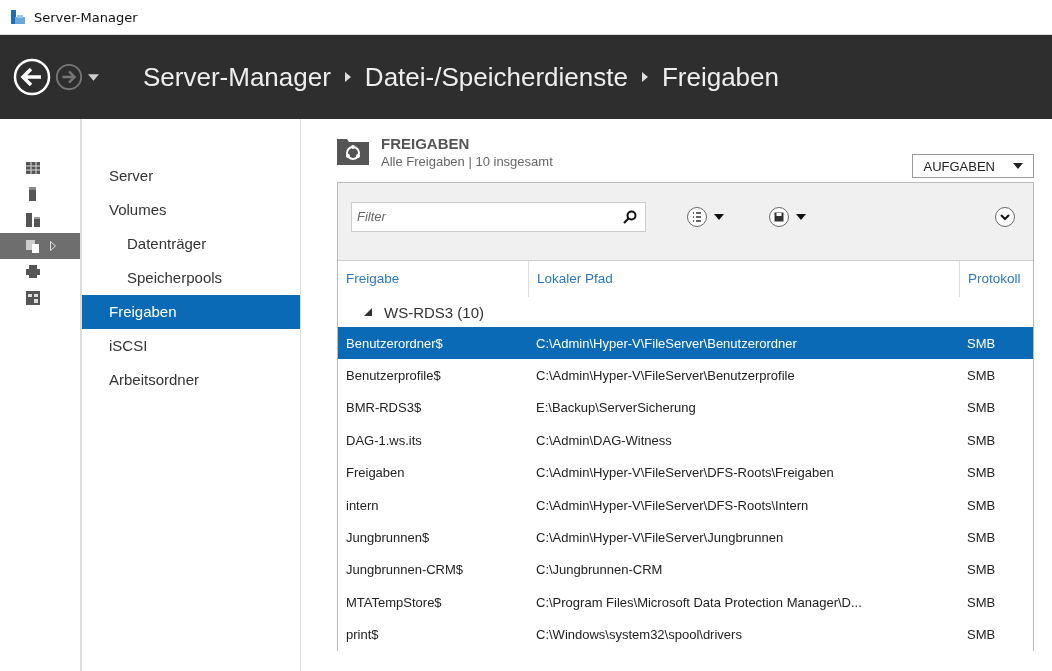 The height and width of the screenshot is (671, 1052). Describe the element at coordinates (394, 343) in the screenshot. I see `table-cell-text: Benutzerordner$` at that location.